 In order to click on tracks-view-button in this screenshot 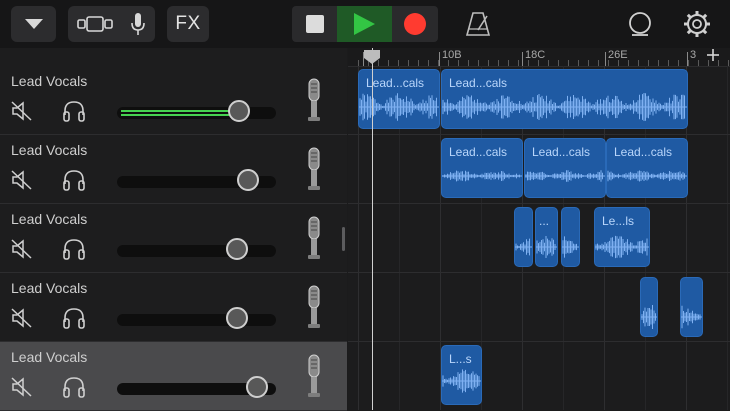, I will do `click(94, 24)`.